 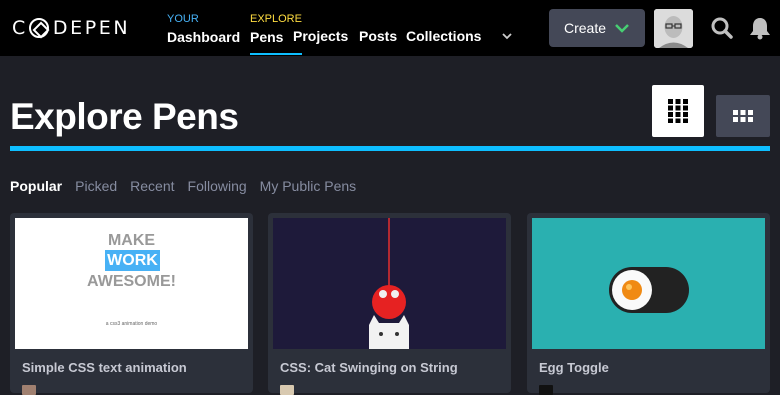 What do you see at coordinates (152, 186) in the screenshot?
I see `tab-recent: Recent` at bounding box center [152, 186].